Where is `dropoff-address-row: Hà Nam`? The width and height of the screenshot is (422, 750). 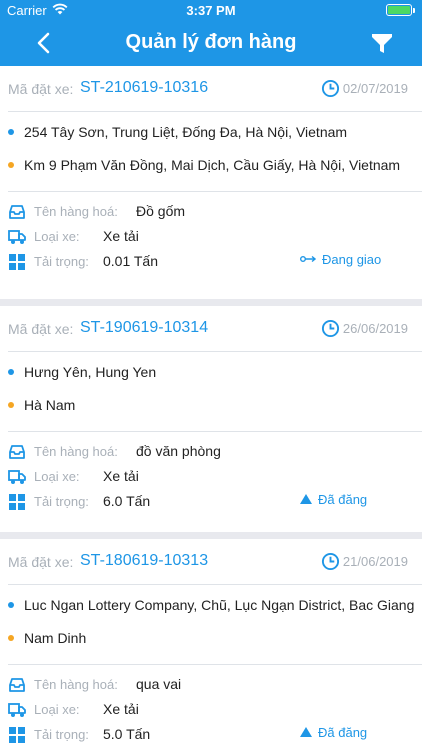
dropoff-address-row: Hà Nam is located at coordinates (212, 405).